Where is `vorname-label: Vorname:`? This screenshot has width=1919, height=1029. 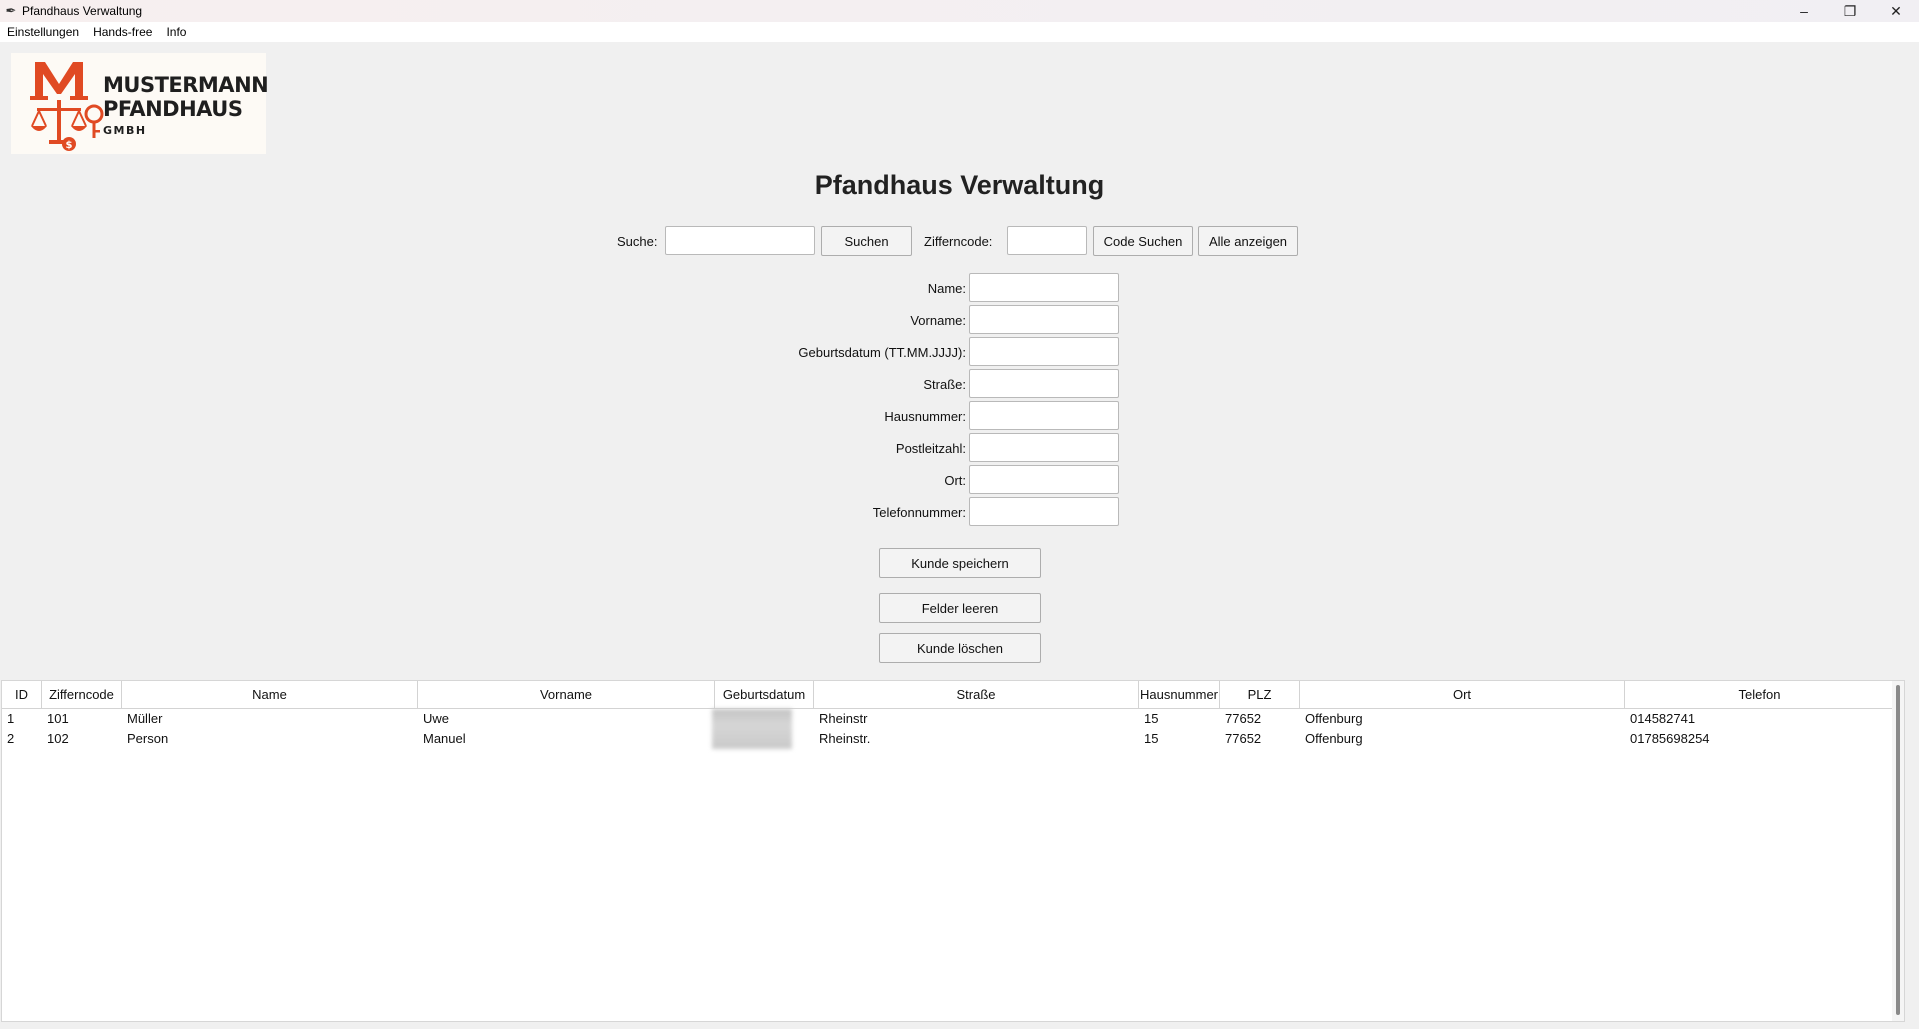 vorname-label: Vorname: is located at coordinates (938, 320).